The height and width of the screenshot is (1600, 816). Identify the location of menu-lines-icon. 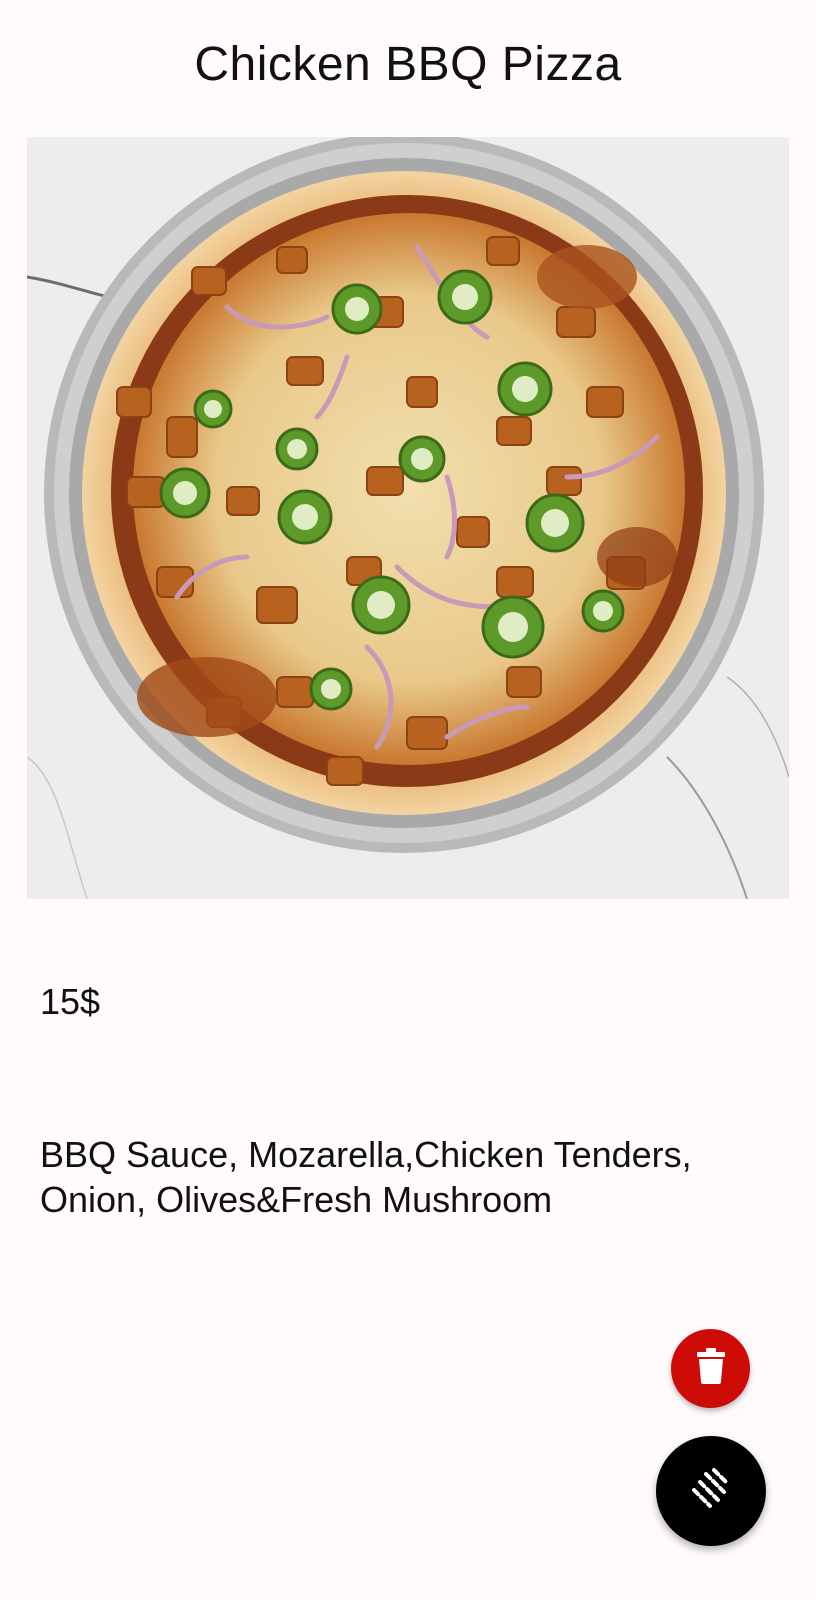
(711, 1491).